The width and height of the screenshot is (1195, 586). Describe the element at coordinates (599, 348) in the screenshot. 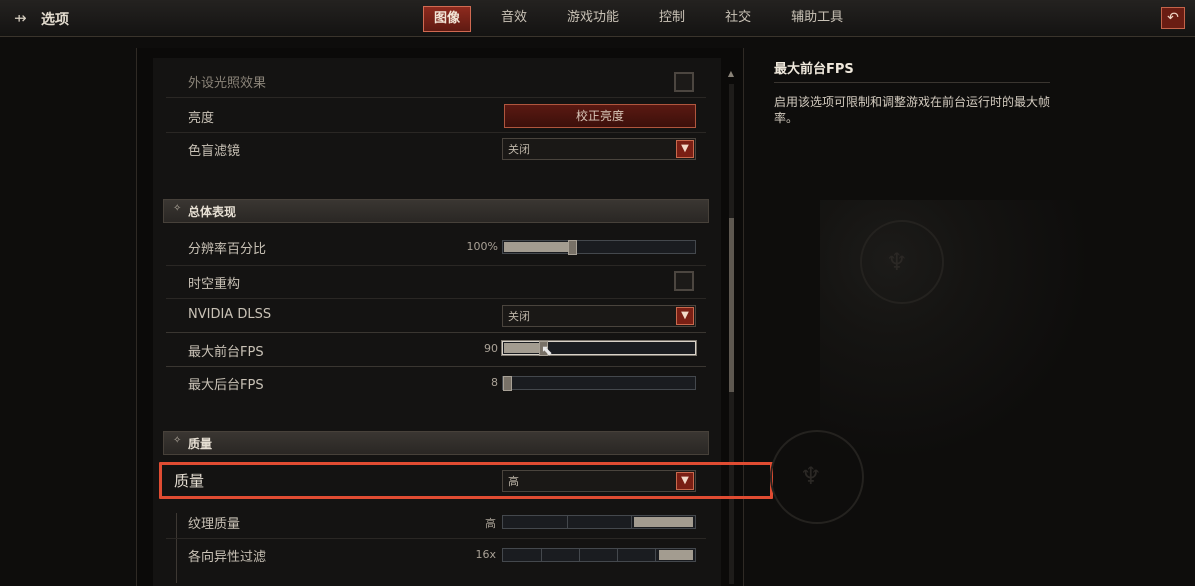

I see `max-foreground-fps-slider` at that location.